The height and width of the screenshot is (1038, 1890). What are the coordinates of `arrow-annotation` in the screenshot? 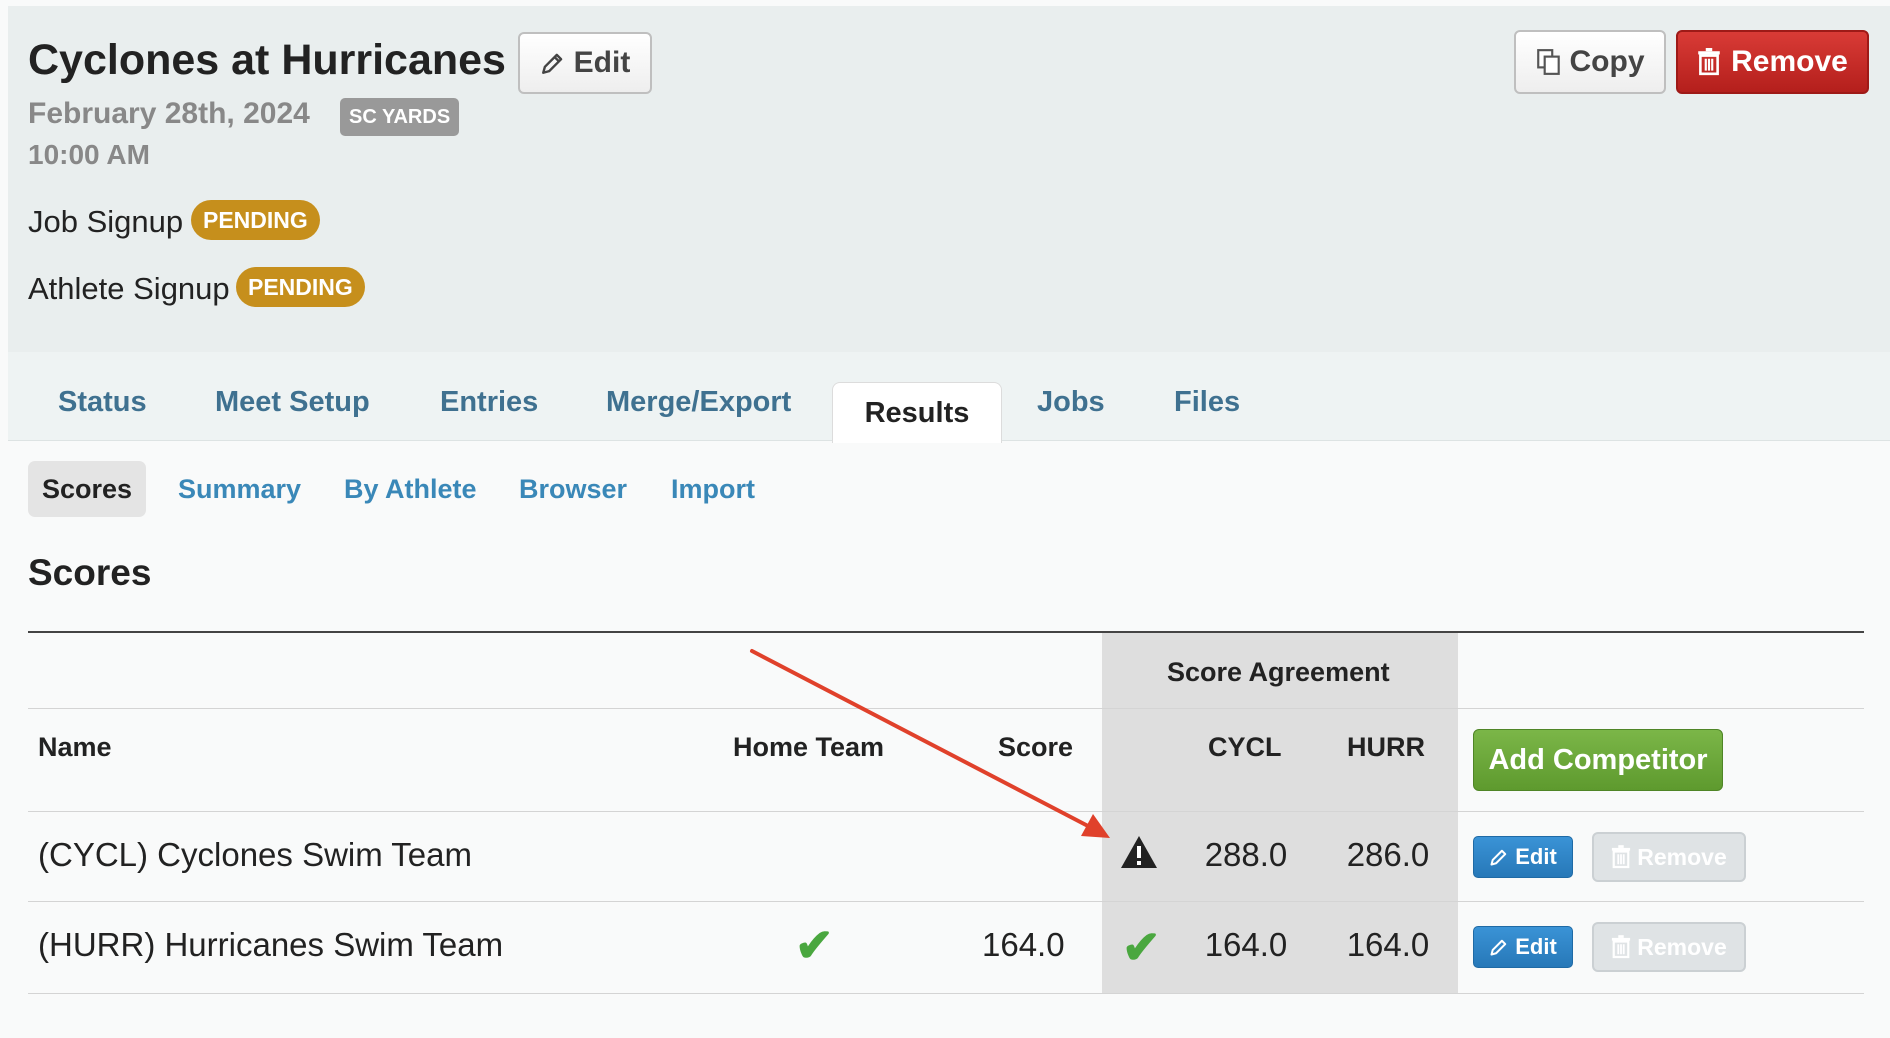 It's located at (930, 743).